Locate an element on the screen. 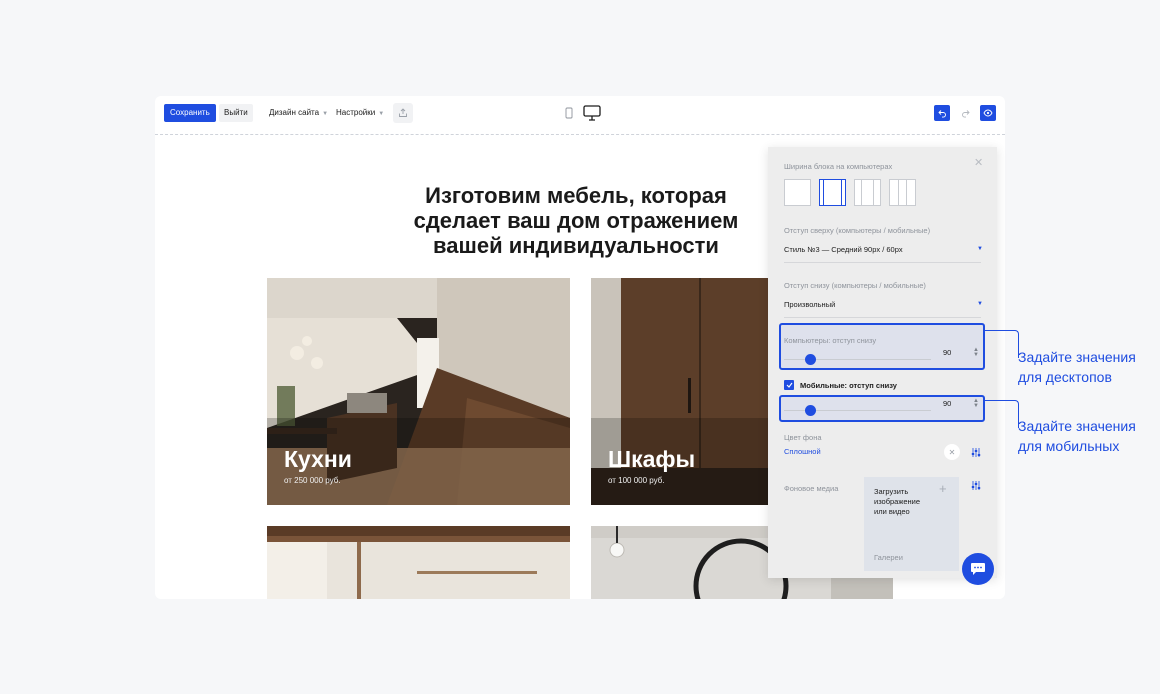  callout-mobile: Задайте значения для мобильных is located at coordinates (1077, 436).